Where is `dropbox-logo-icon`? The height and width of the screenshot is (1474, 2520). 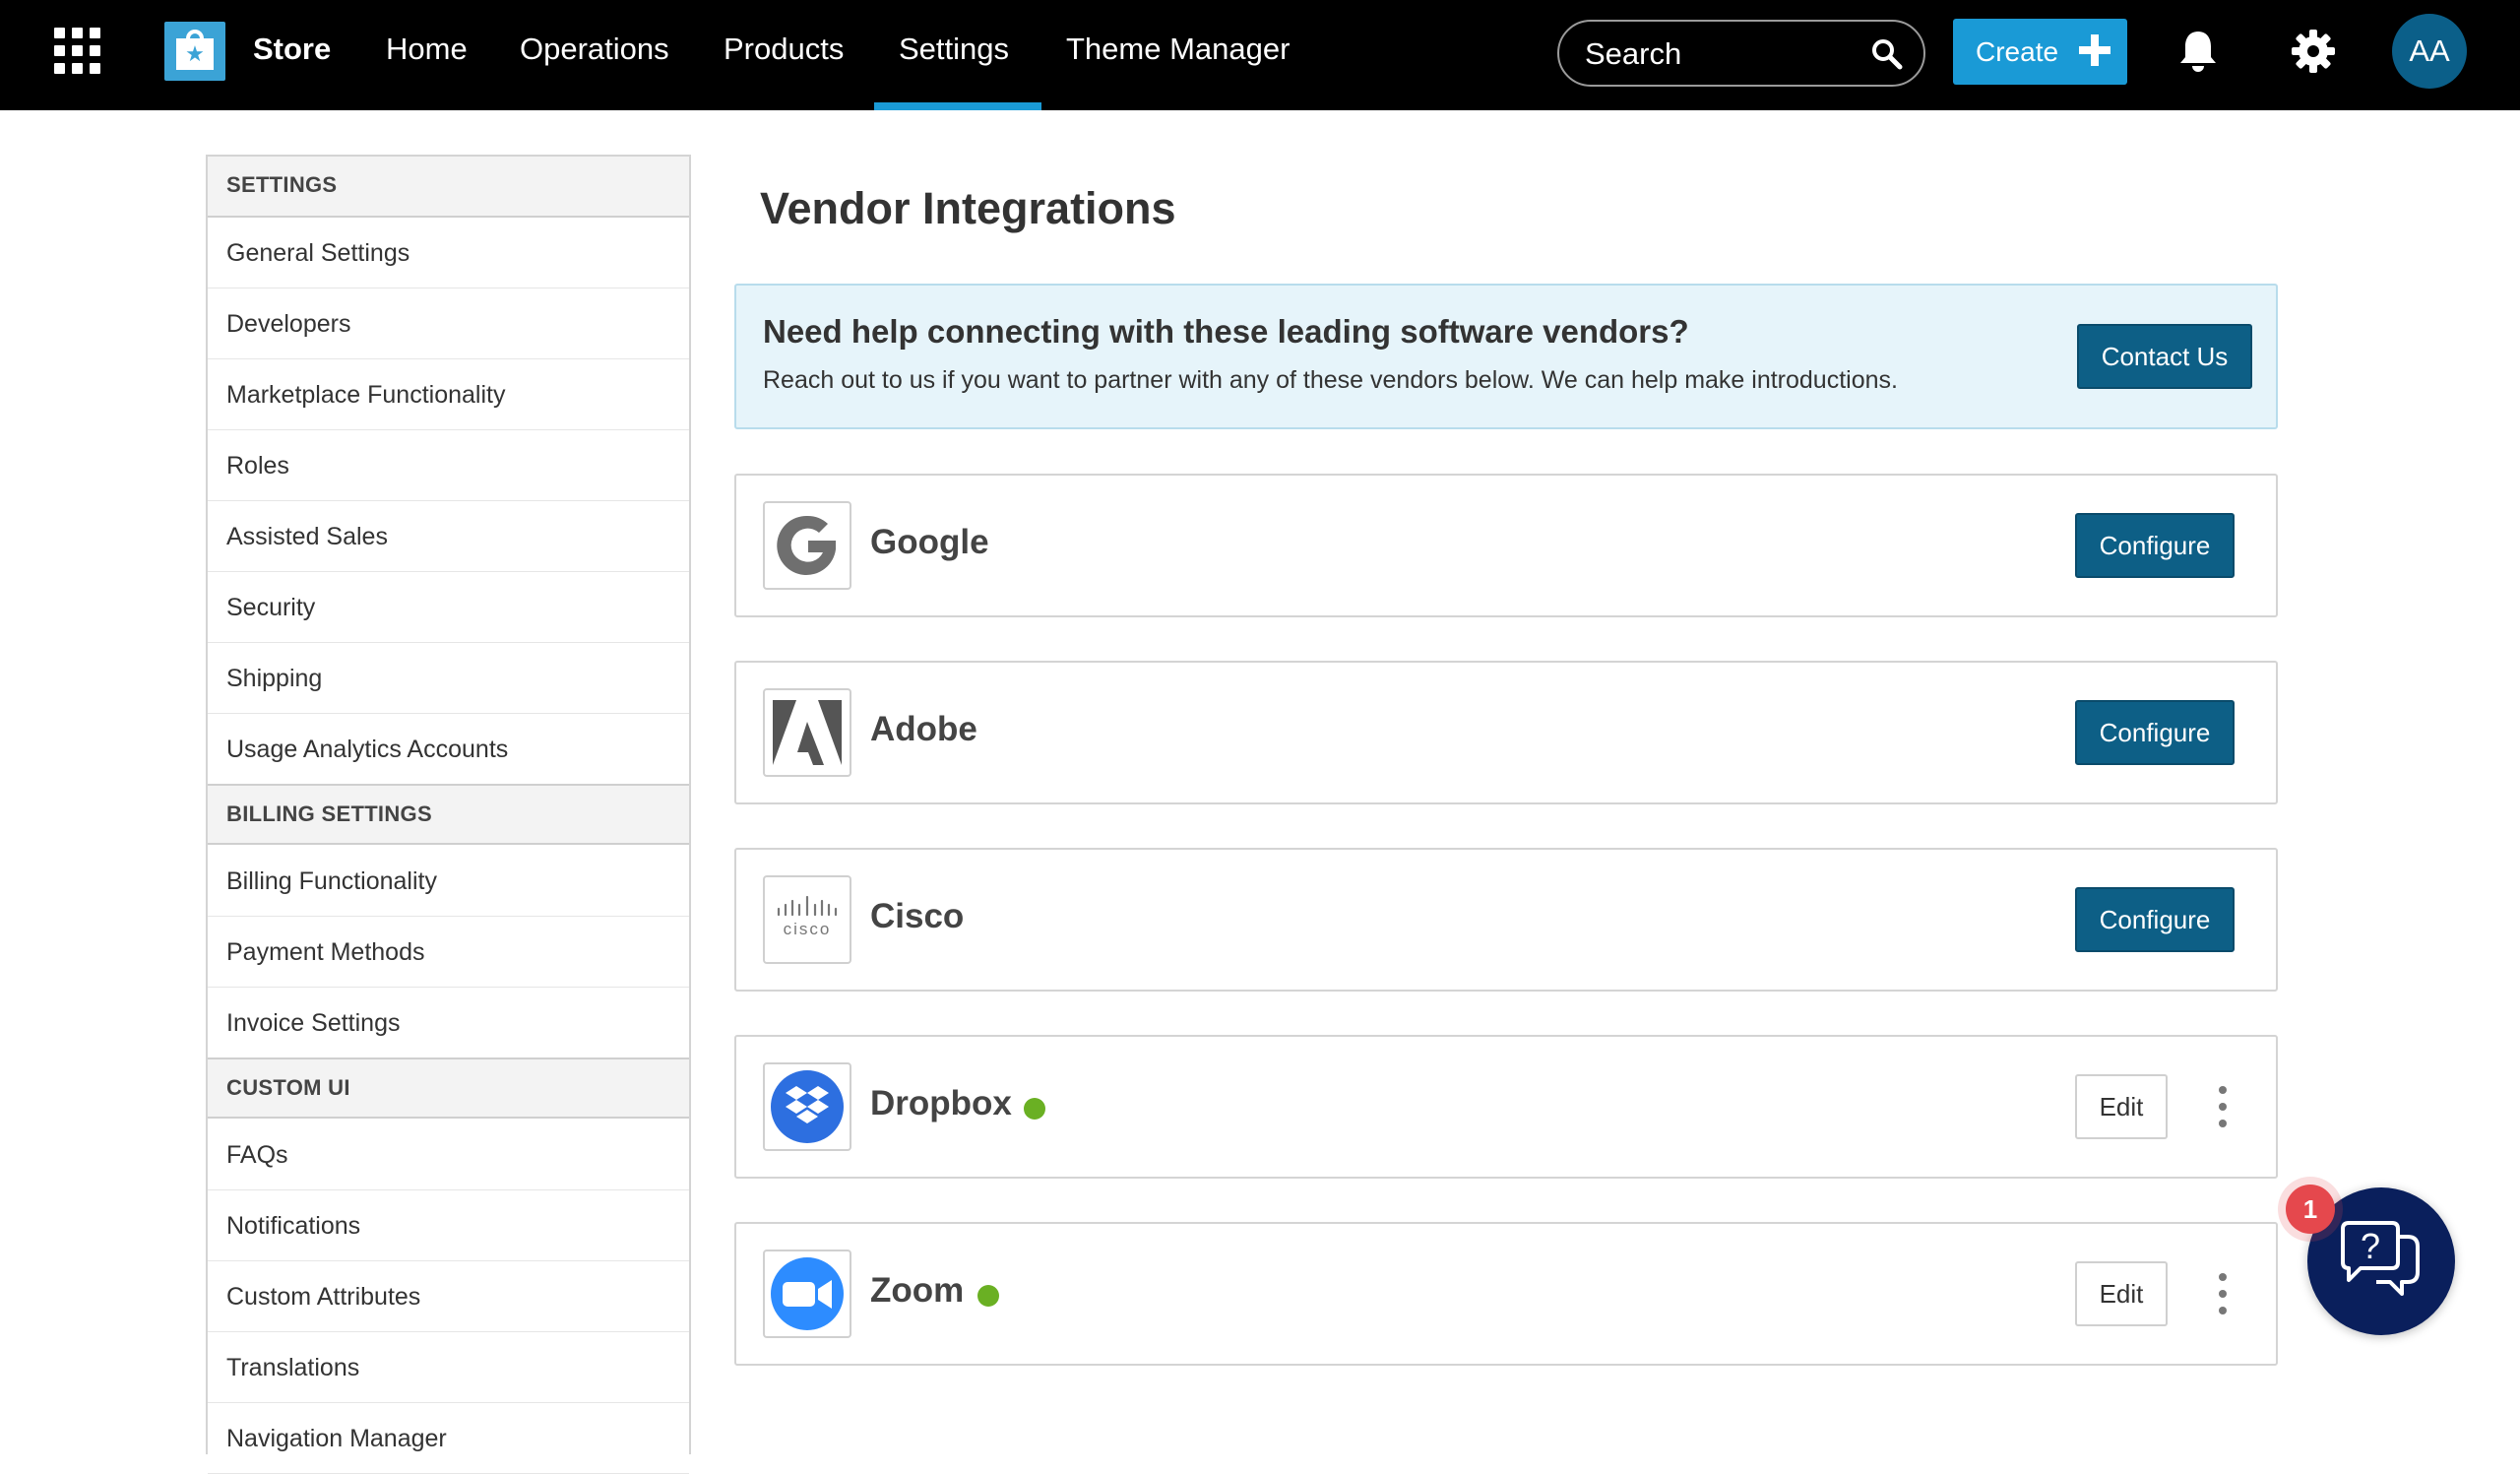 dropbox-logo-icon is located at coordinates (807, 1107).